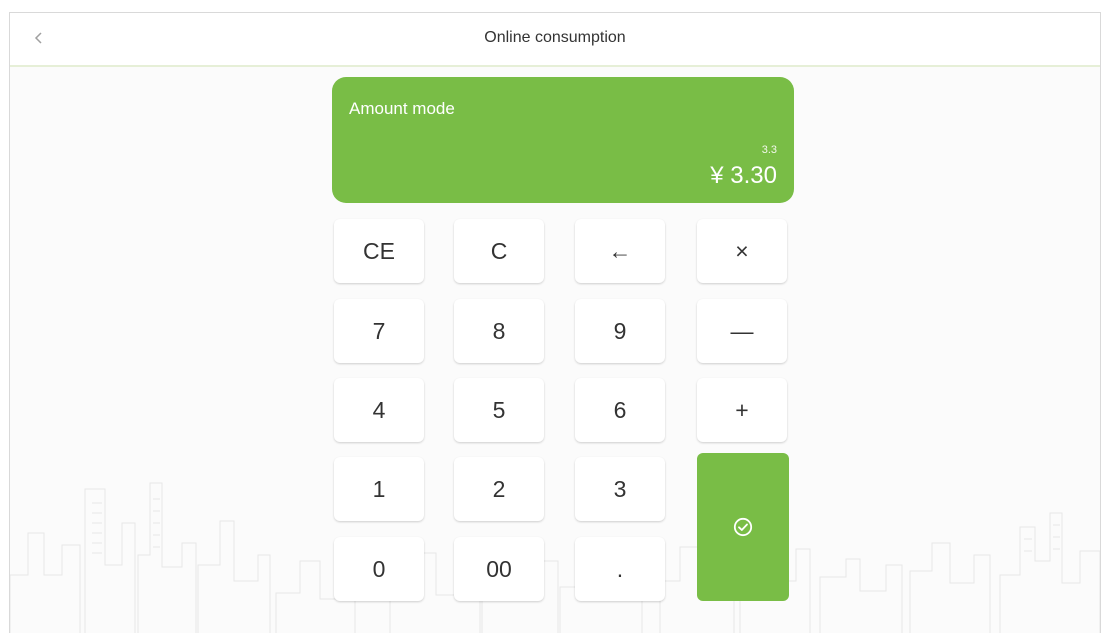  Describe the element at coordinates (742, 410) in the screenshot. I see `key-plus: +` at that location.